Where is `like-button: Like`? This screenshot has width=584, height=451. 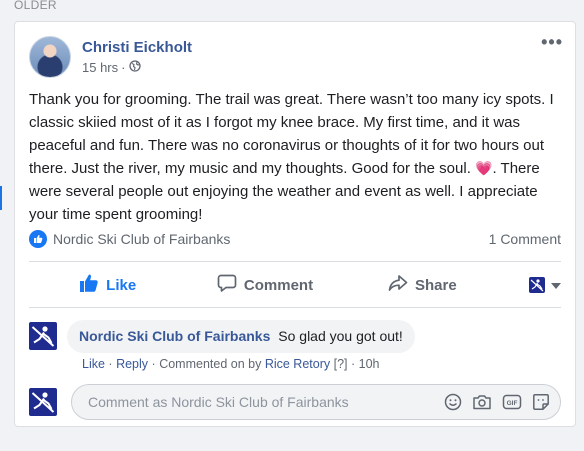
like-button: Like is located at coordinates (107, 285).